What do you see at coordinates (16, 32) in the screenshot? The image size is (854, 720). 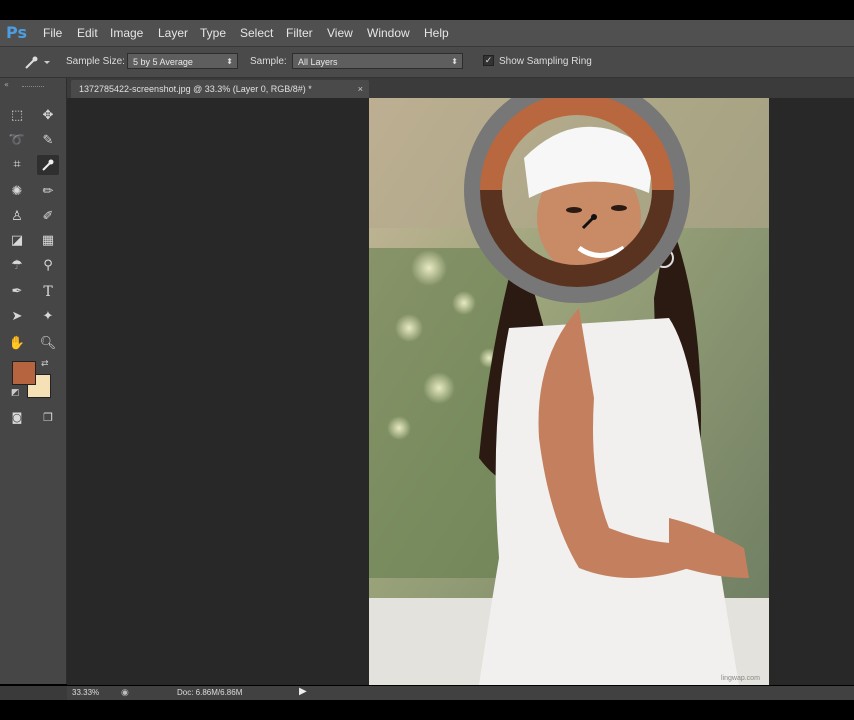 I see `photoshop-logo: Ps` at bounding box center [16, 32].